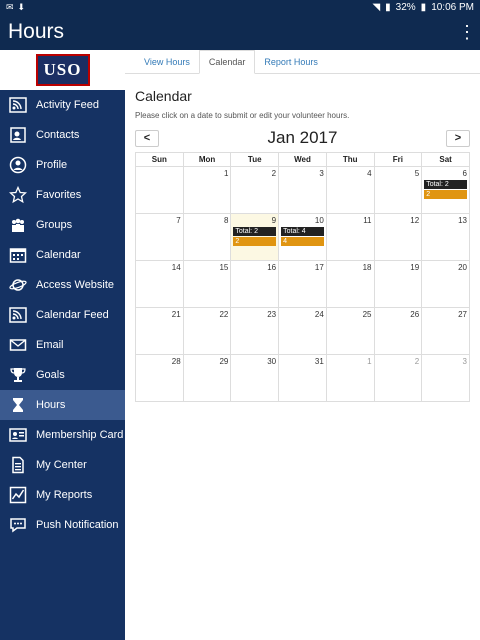 The height and width of the screenshot is (640, 480). I want to click on tab-report-hours: Report Hours, so click(291, 62).